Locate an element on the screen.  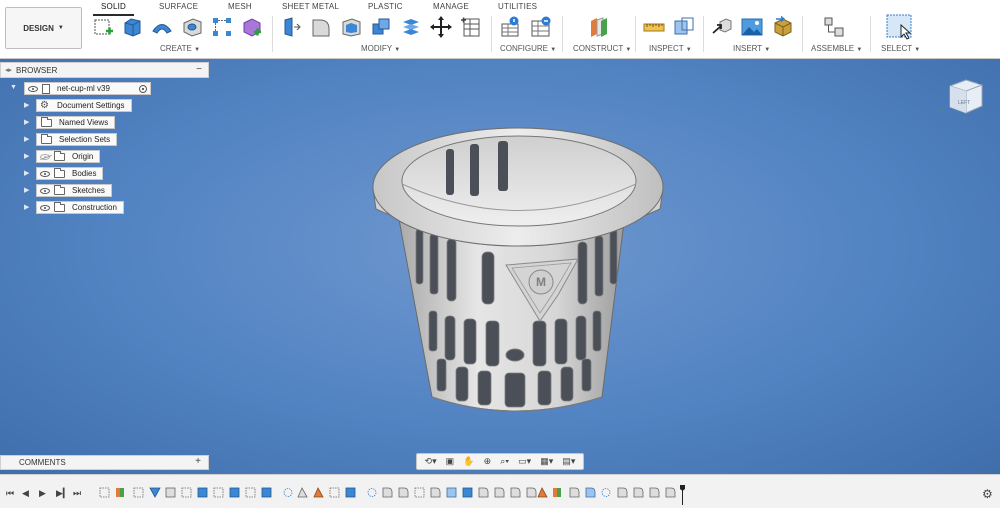
create-menu: CREATE ▼ is located at coordinates (180, 48).